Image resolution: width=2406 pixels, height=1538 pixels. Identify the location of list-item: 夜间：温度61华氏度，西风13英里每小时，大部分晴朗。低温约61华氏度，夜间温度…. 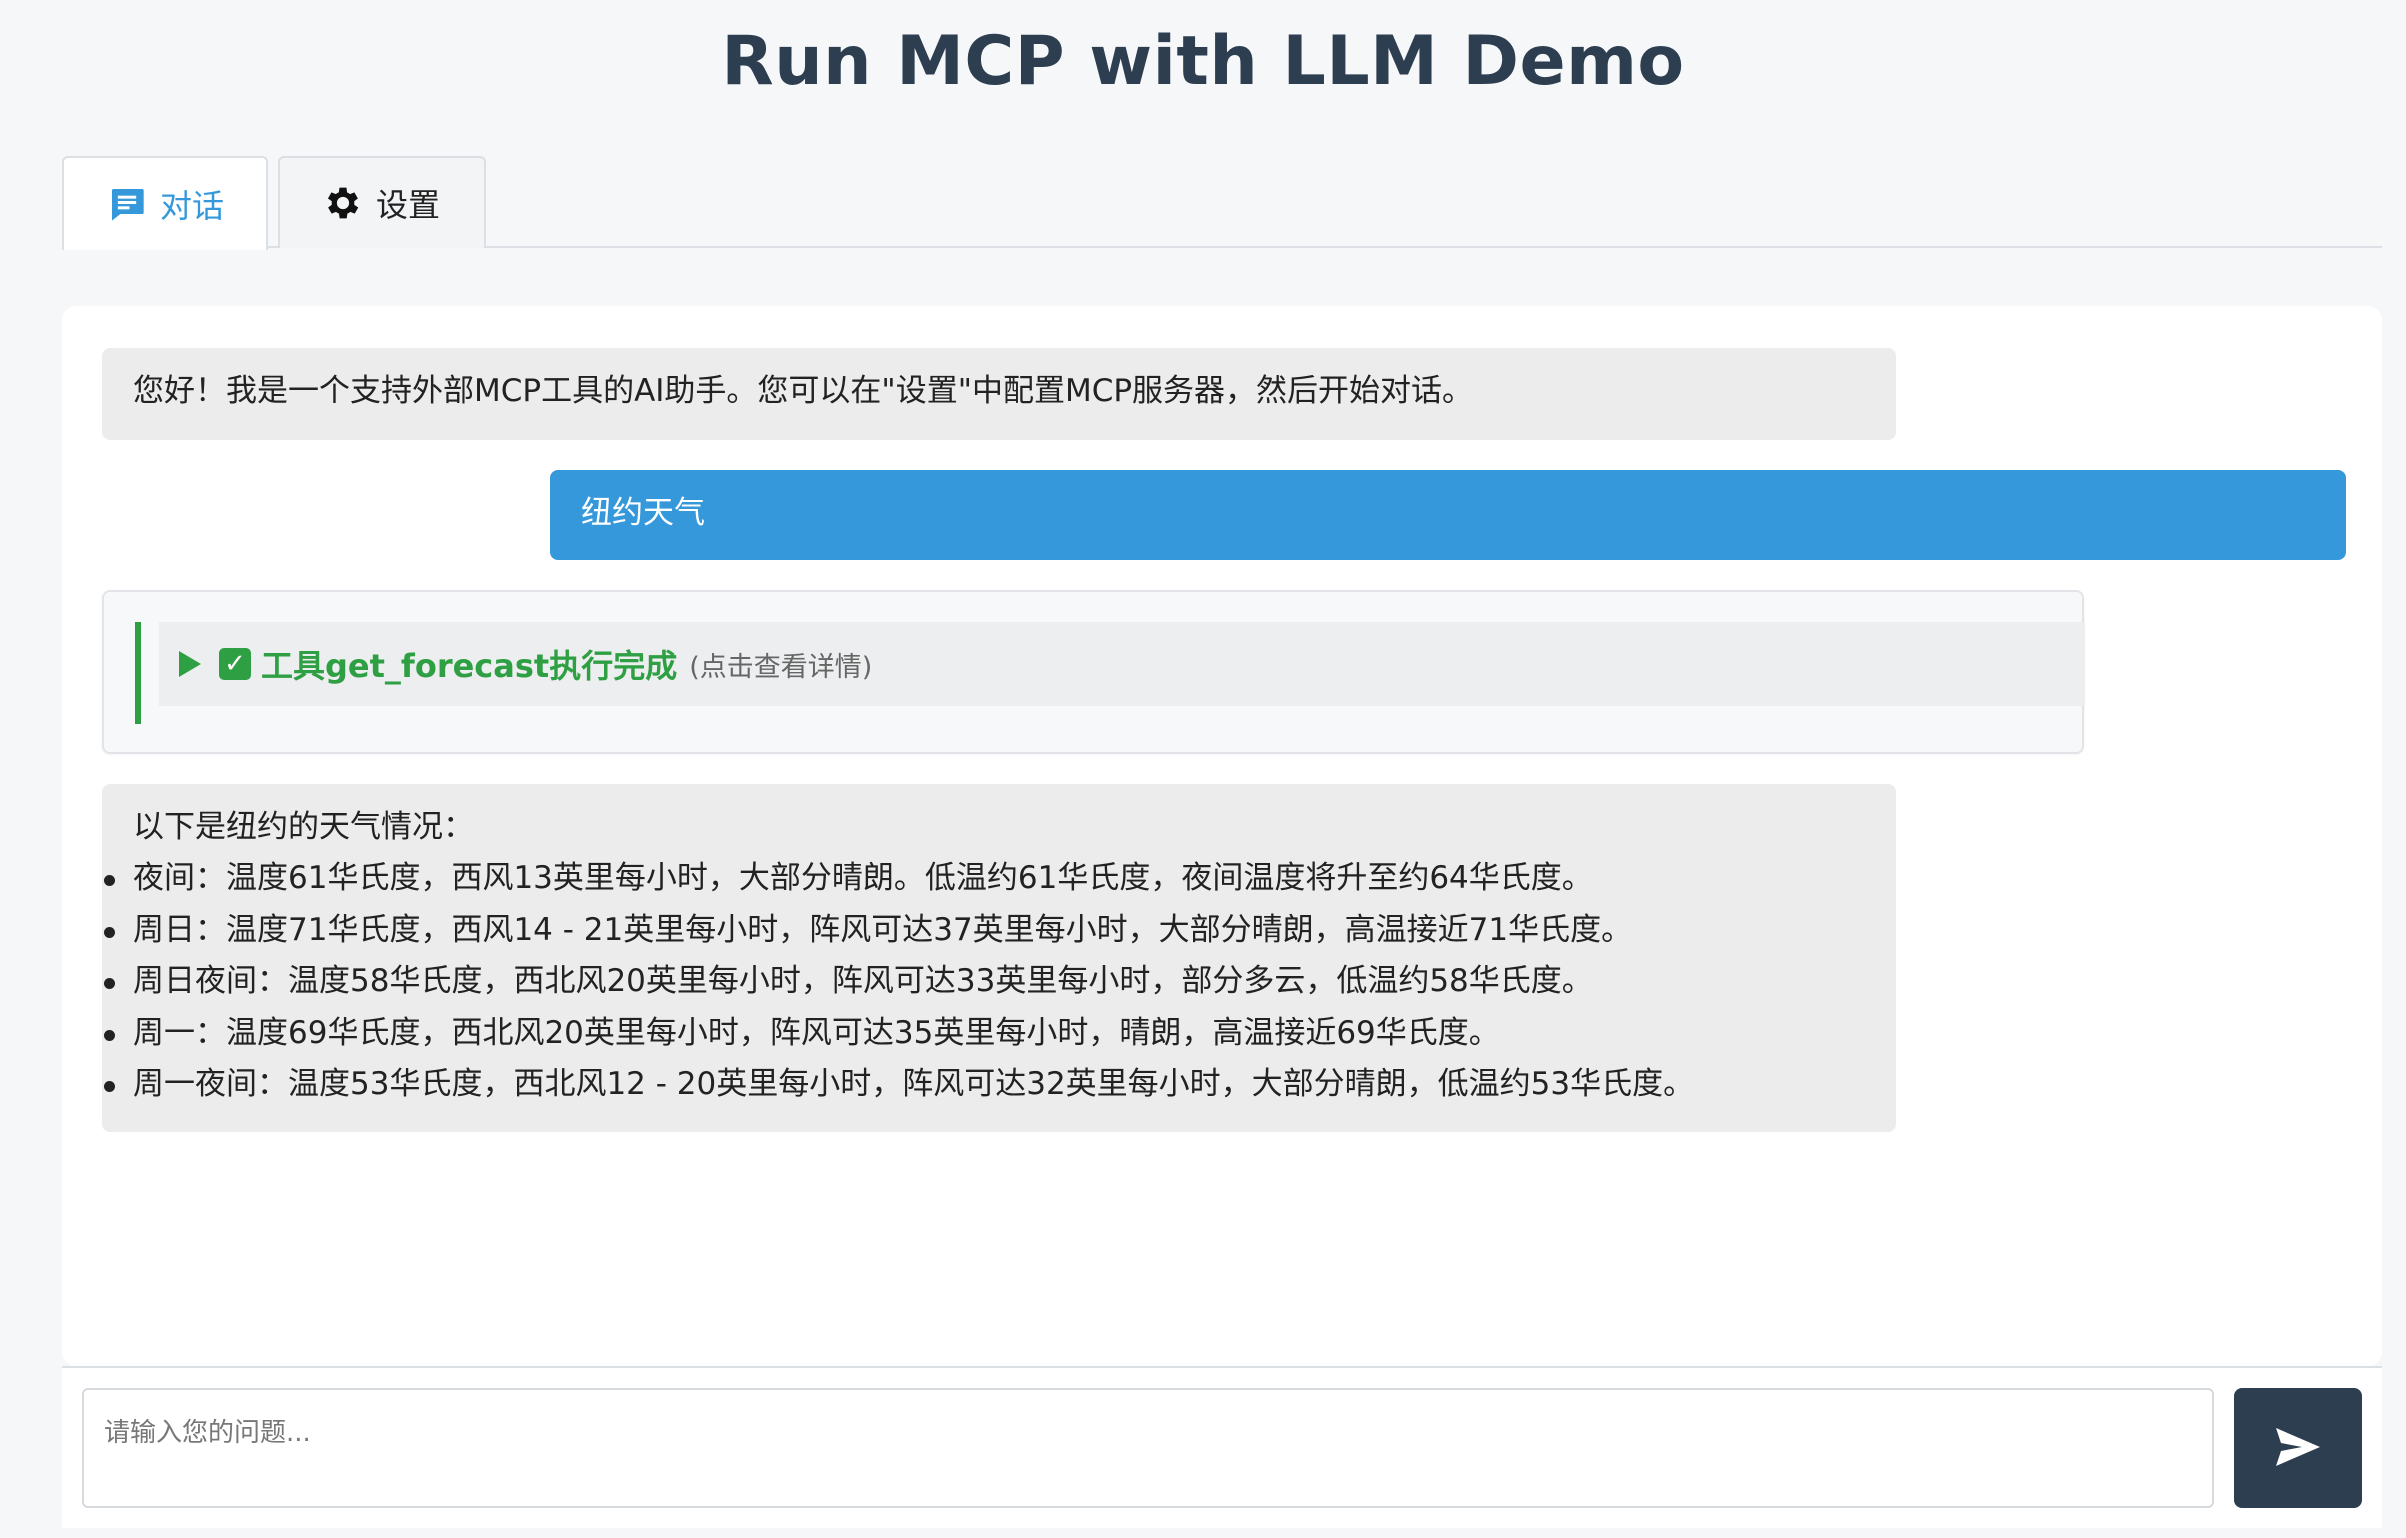
(984, 879).